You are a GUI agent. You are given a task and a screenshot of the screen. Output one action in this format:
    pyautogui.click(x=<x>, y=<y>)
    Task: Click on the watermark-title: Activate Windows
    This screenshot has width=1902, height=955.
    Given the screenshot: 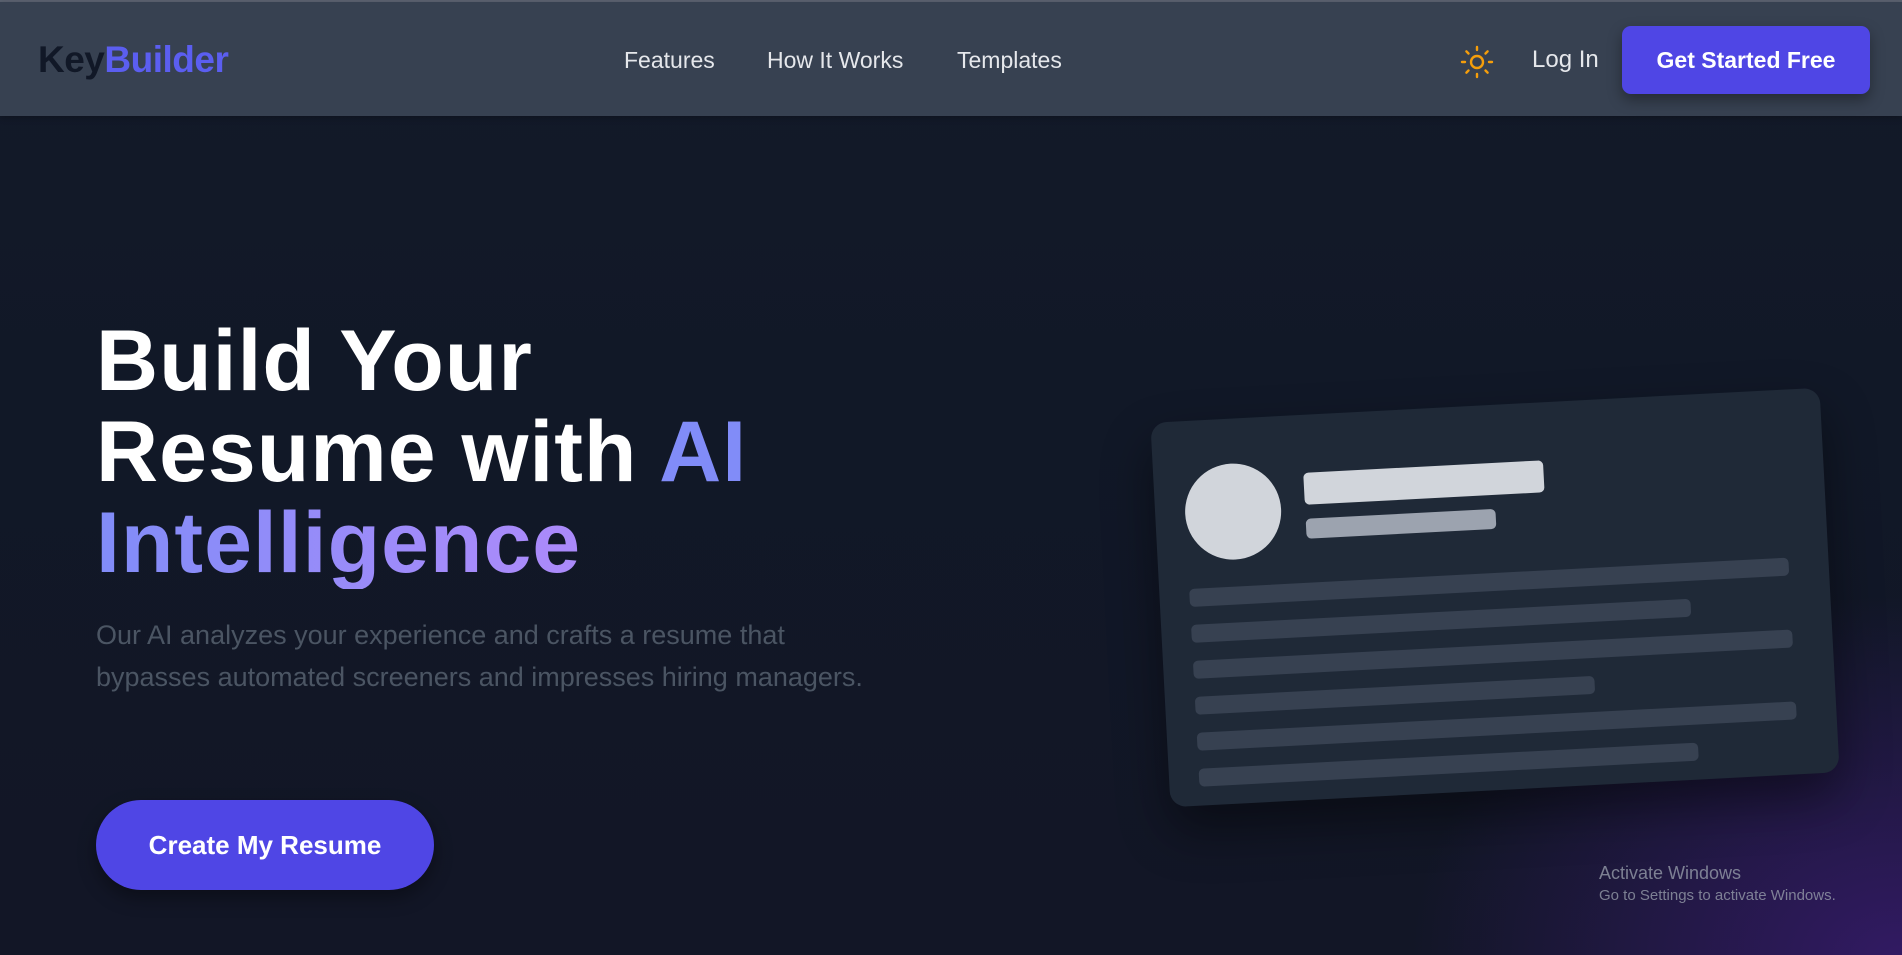 What is the action you would take?
    pyautogui.click(x=1670, y=873)
    